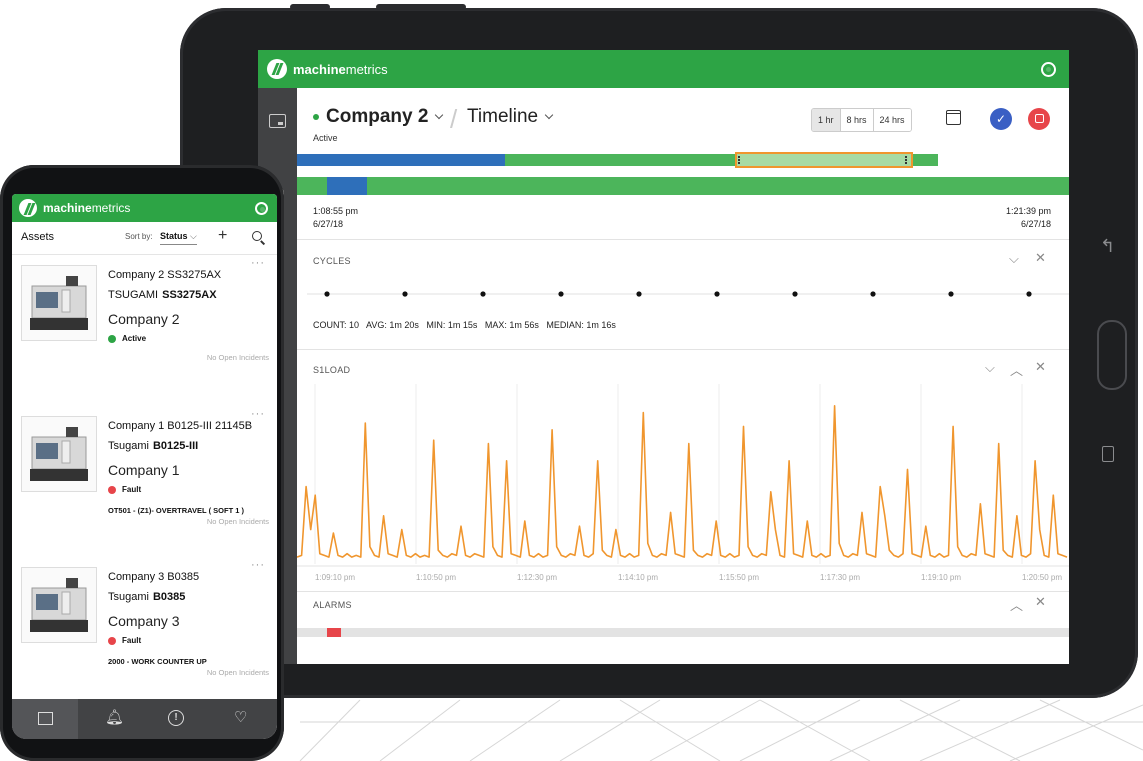 Image resolution: width=1143 pixels, height=761 pixels. I want to click on drag-handle-right, so click(907, 160).